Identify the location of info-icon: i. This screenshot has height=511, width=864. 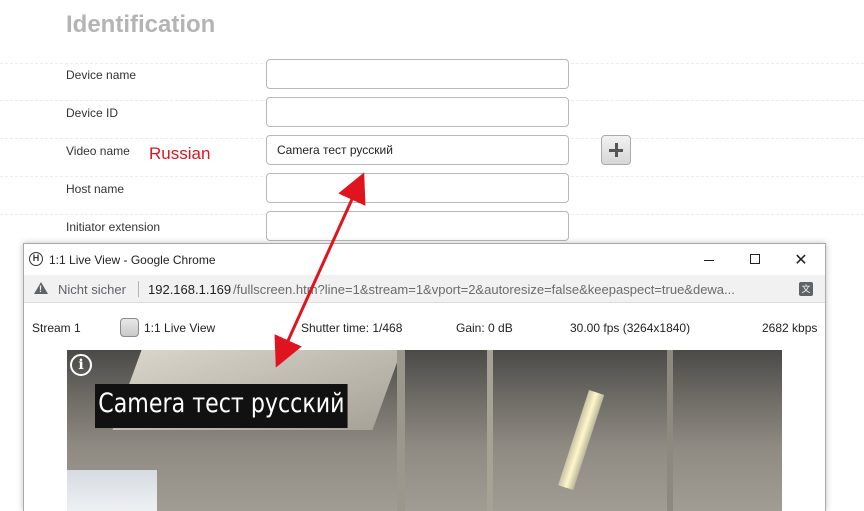
(81, 365).